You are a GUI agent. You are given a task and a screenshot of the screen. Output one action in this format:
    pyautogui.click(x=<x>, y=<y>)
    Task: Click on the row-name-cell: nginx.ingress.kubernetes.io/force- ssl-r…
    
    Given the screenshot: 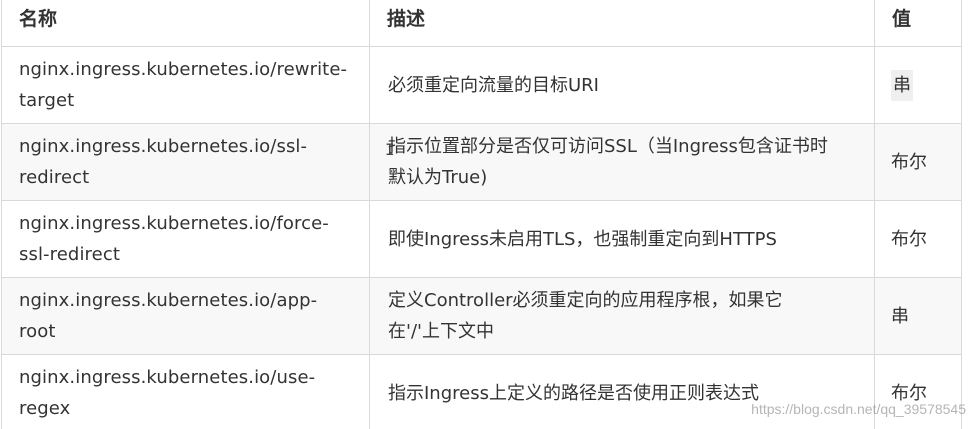 What is the action you would take?
    pyautogui.click(x=185, y=239)
    